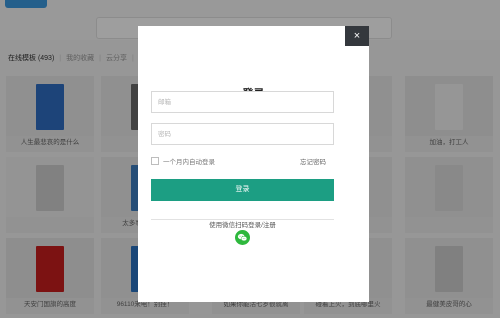 The width and height of the screenshot is (500, 318). I want to click on remember-label: 一个月内自动登录, so click(189, 162).